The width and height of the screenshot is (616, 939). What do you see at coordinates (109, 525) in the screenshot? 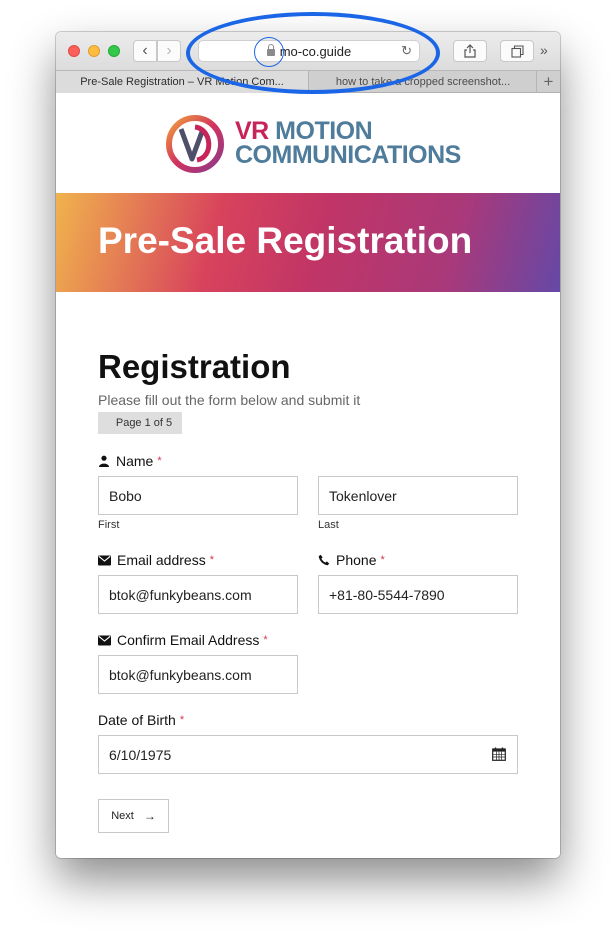
I see `first-name-hint: First` at bounding box center [109, 525].